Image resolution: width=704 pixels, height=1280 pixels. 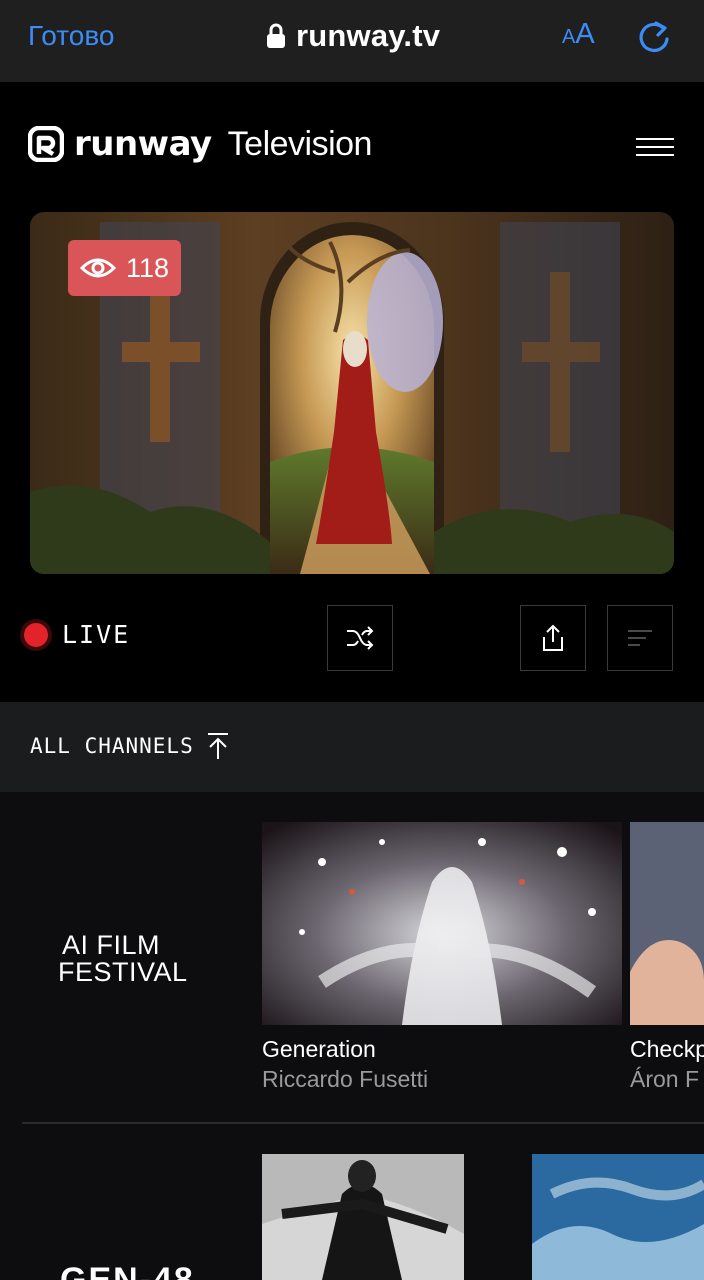 I want to click on live-indicator: LIVE, so click(x=77, y=634).